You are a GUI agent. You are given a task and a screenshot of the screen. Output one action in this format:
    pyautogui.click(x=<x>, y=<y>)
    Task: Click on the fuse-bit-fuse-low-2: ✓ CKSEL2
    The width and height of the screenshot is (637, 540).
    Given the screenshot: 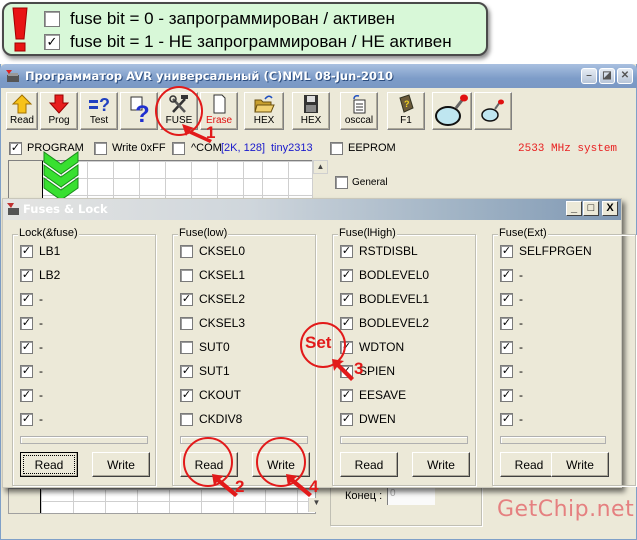 What is the action you would take?
    pyautogui.click(x=212, y=299)
    